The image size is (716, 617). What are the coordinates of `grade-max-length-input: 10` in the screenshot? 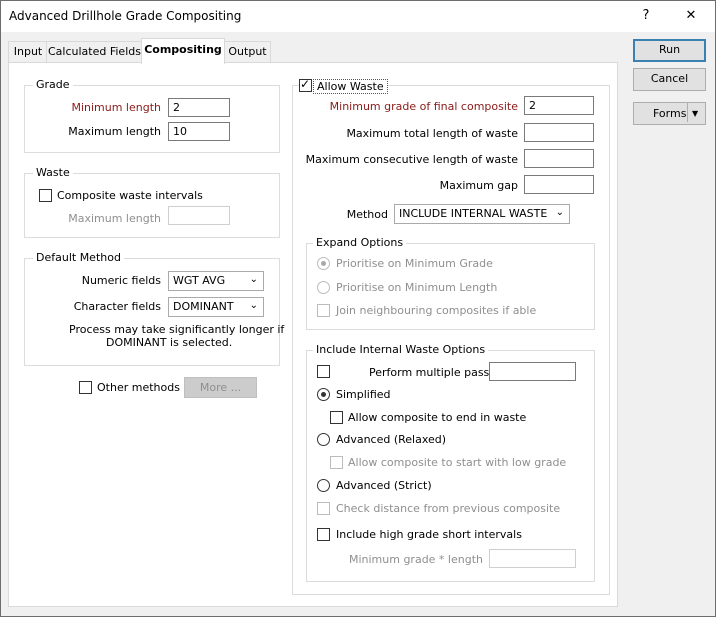 It's located at (199, 131).